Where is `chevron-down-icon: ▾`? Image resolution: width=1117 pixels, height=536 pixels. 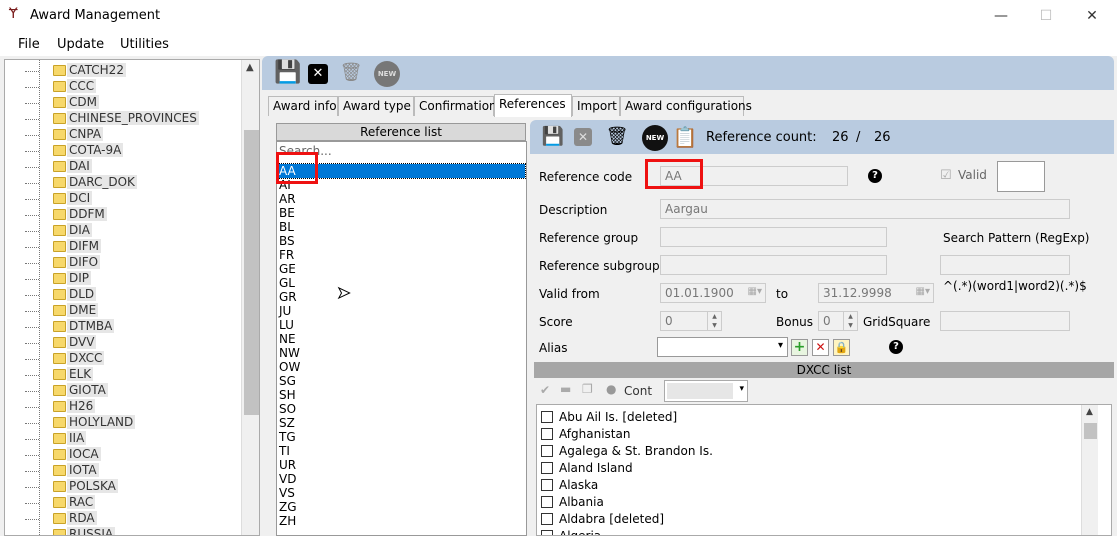 chevron-down-icon: ▾ is located at coordinates (741, 389).